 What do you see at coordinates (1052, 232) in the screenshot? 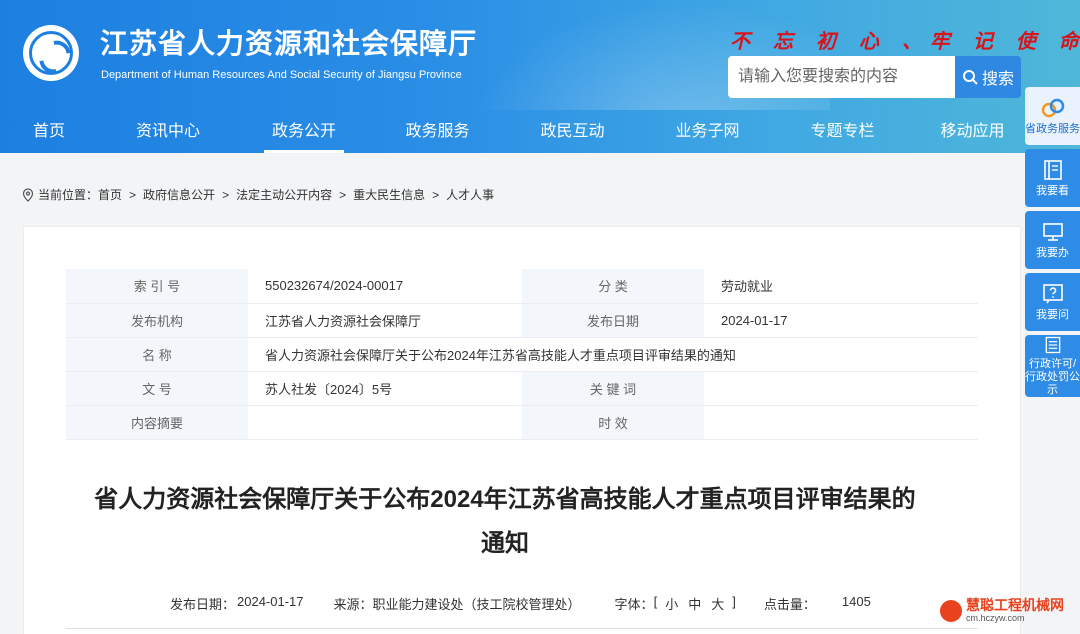
I see `monitor-icon` at bounding box center [1052, 232].